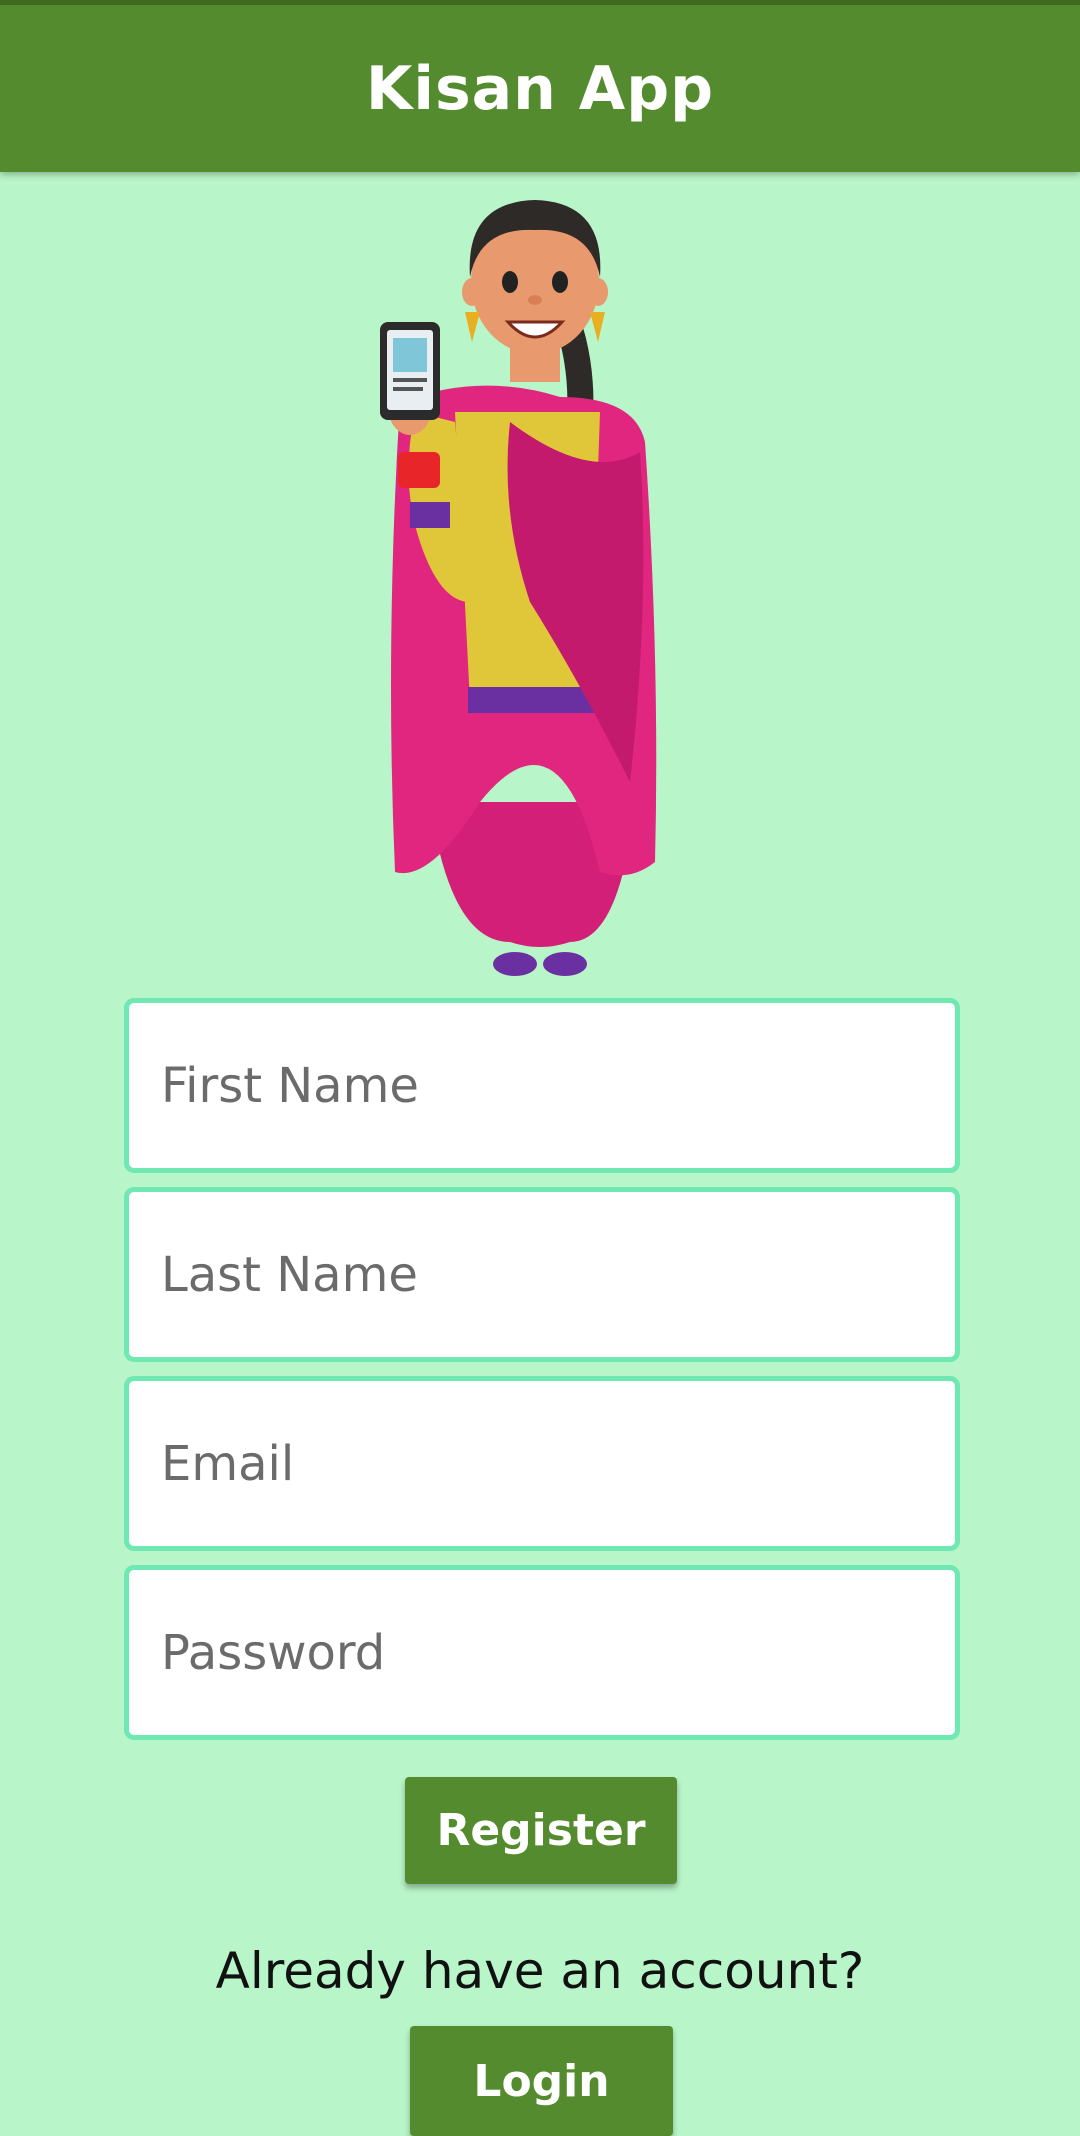 This screenshot has height=2136, width=1080. I want to click on app-title: Kisan App, so click(540, 88).